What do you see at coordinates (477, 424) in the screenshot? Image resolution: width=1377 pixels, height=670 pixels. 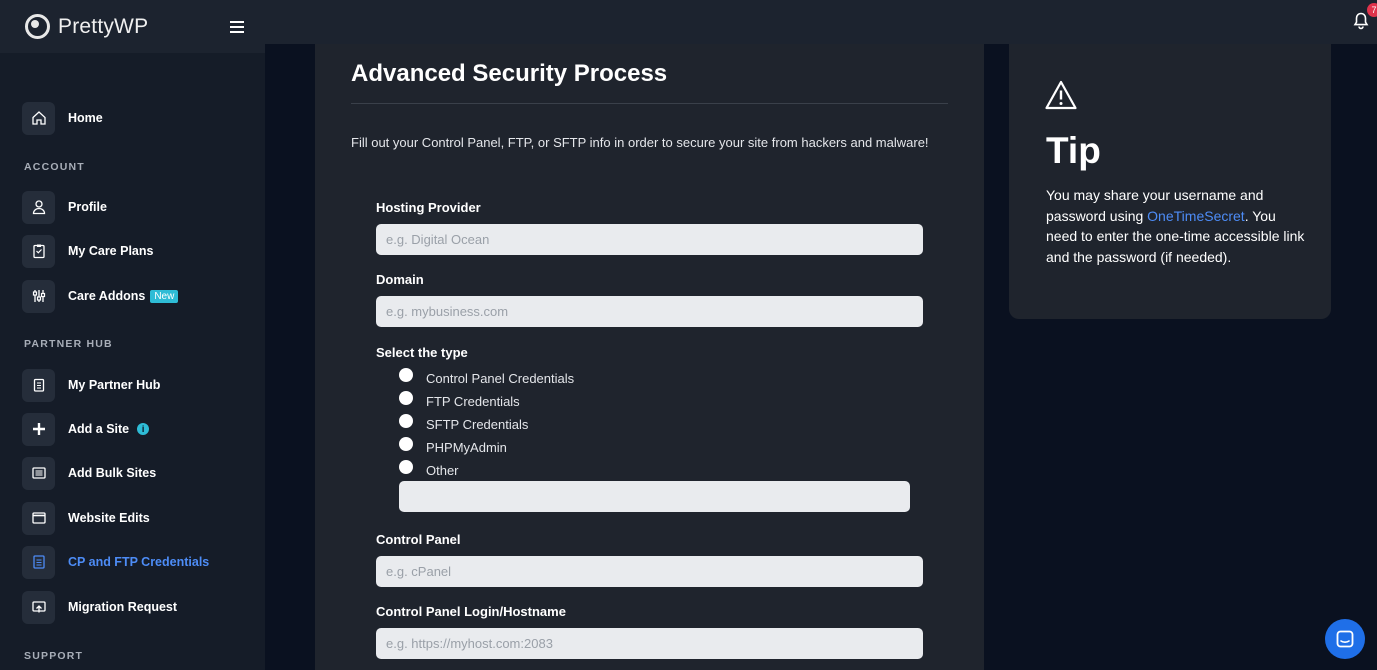 I see `radio-label: SFTP Credentials` at bounding box center [477, 424].